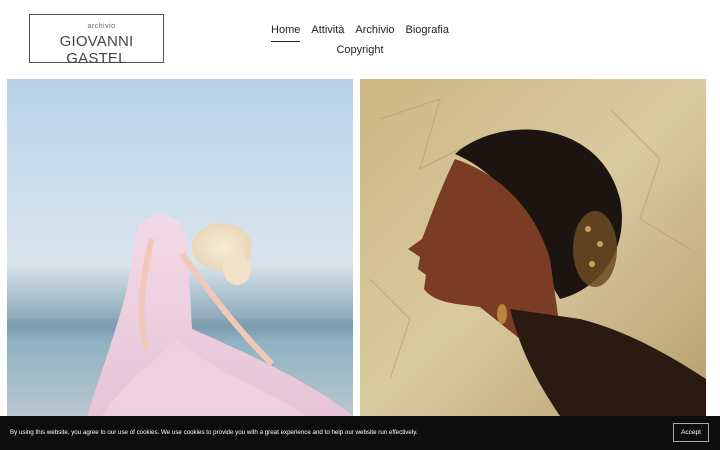  I want to click on nav-item-home: Home, so click(286, 32).